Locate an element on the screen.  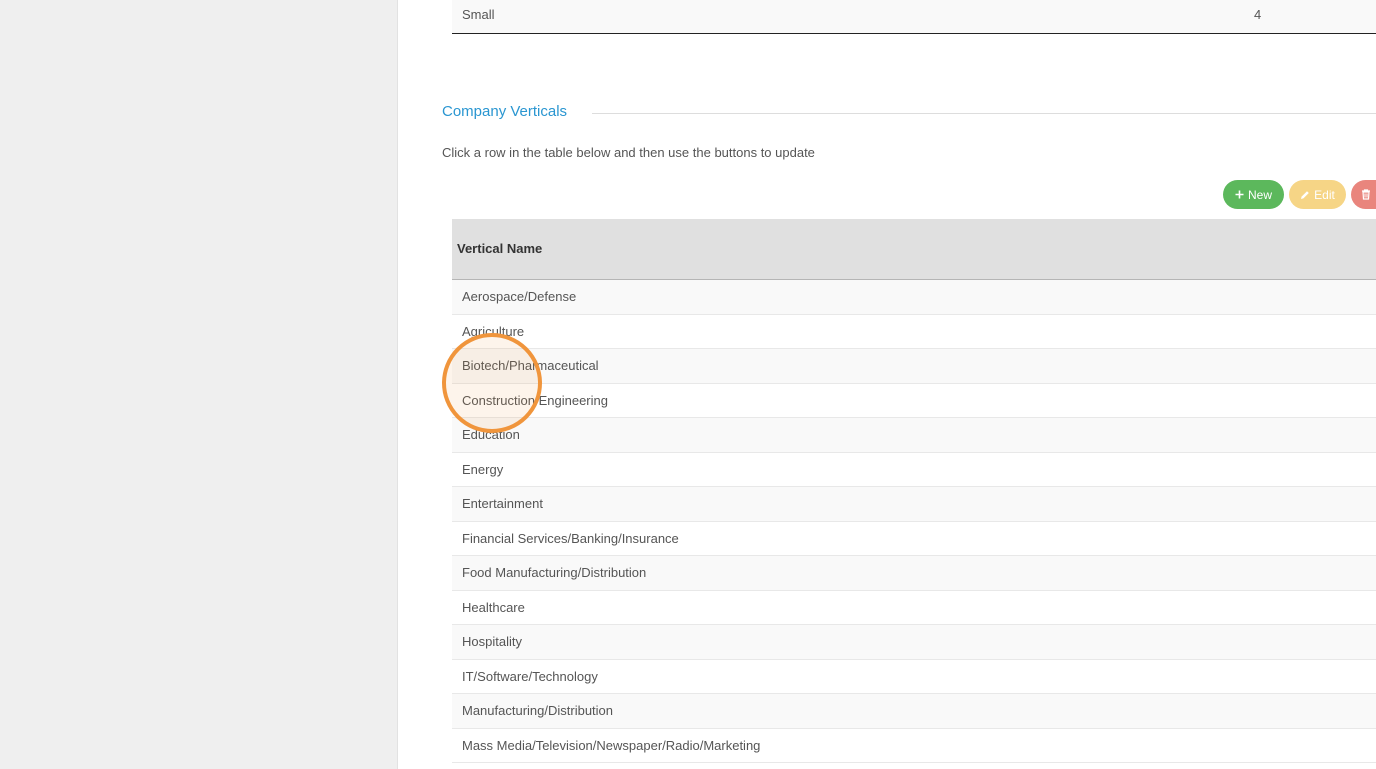
table-row: Hospitality is located at coordinates (914, 642).